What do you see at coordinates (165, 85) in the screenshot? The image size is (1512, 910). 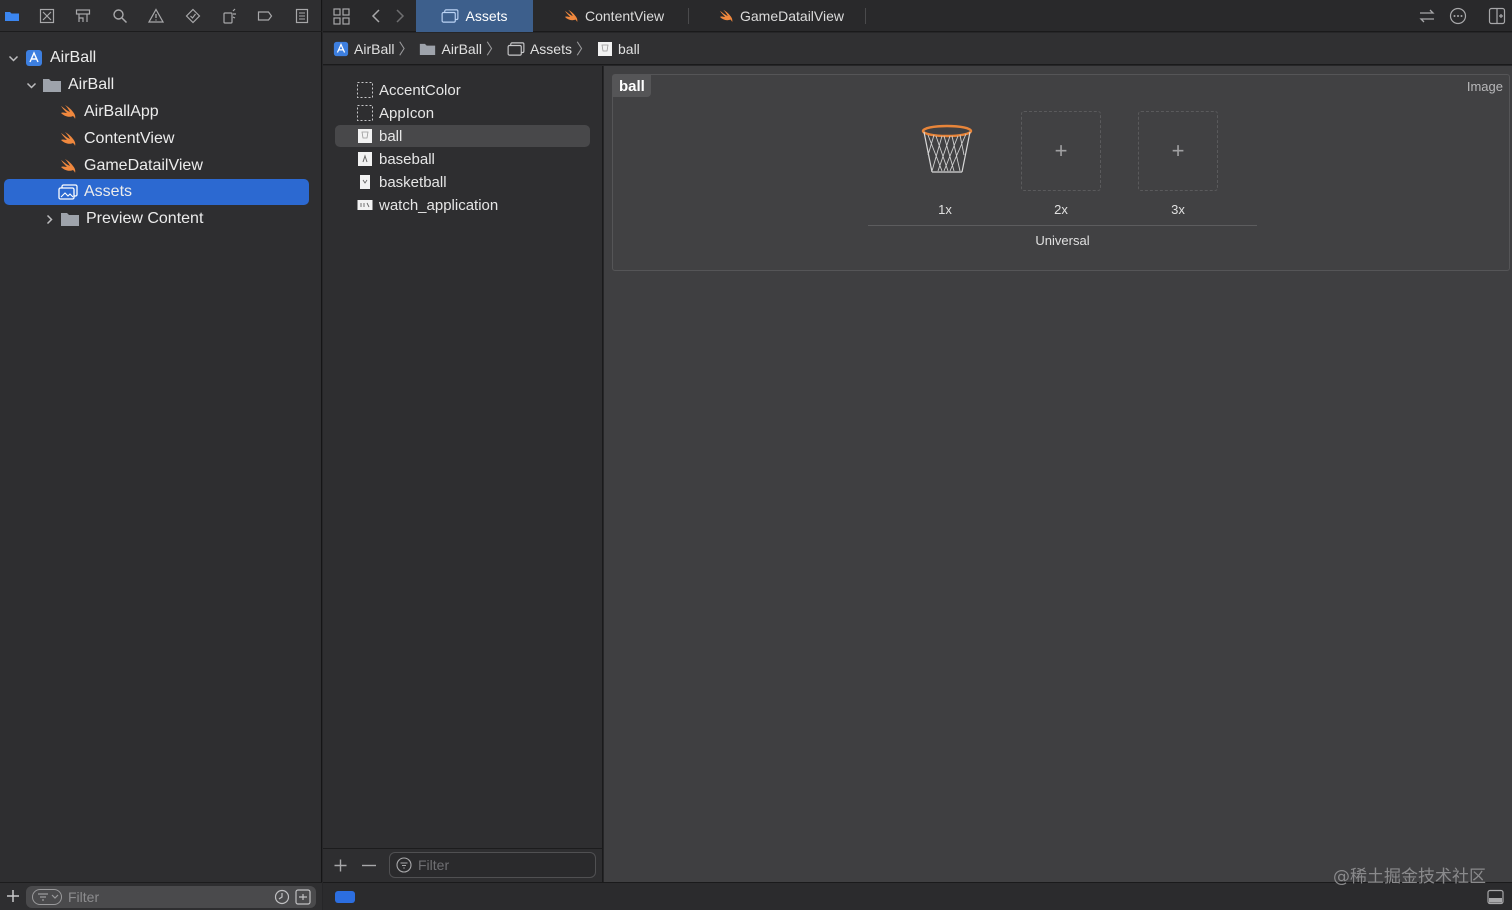 I see `tree-item-group-airball: AirBall` at bounding box center [165, 85].